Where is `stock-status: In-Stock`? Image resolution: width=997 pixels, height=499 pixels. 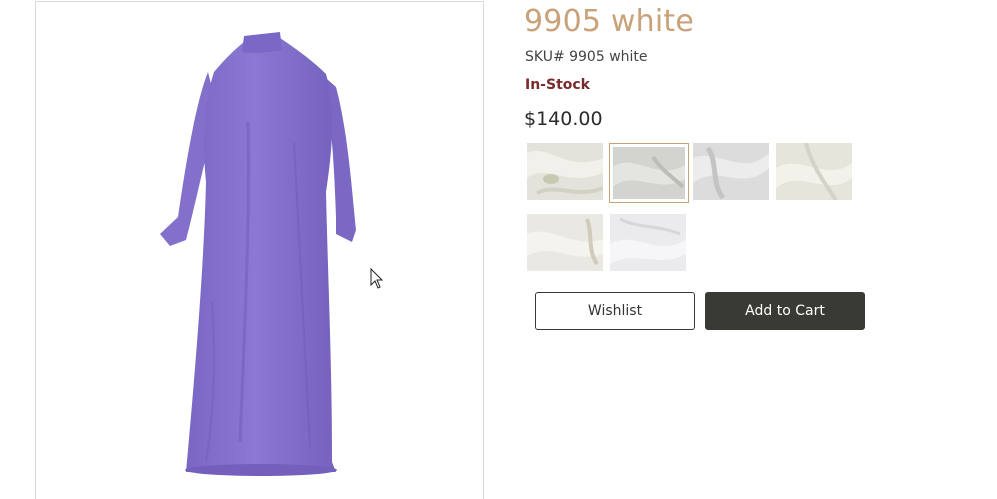 stock-status: In-Stock is located at coordinates (557, 85).